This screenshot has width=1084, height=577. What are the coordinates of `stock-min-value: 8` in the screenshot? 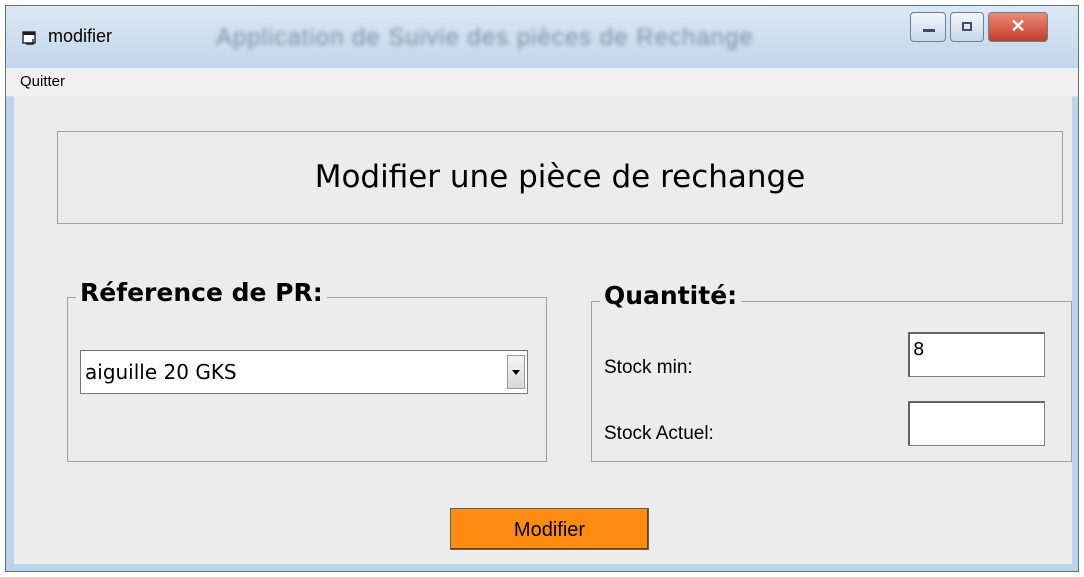 It's located at (919, 349).